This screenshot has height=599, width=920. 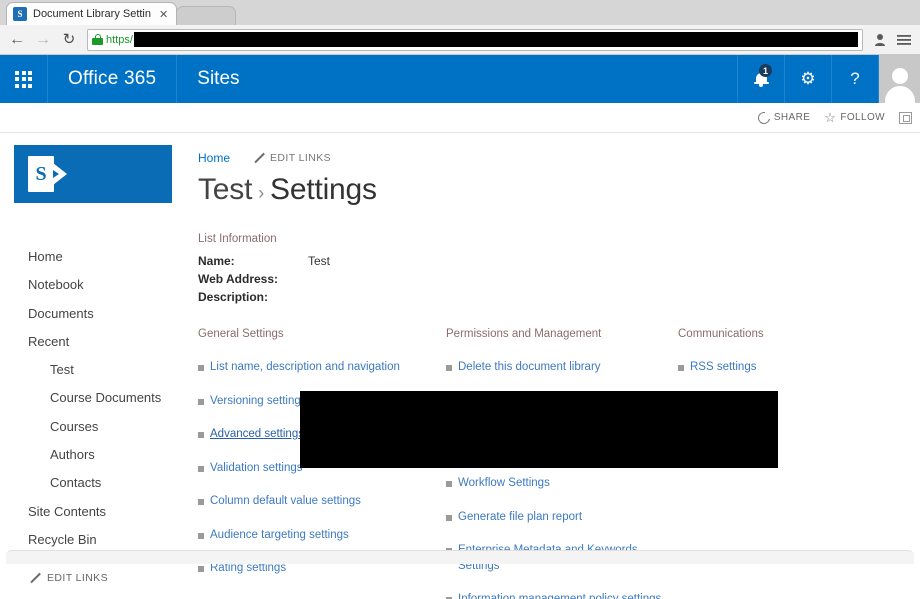 I want to click on back-button: ←, so click(x=17, y=40).